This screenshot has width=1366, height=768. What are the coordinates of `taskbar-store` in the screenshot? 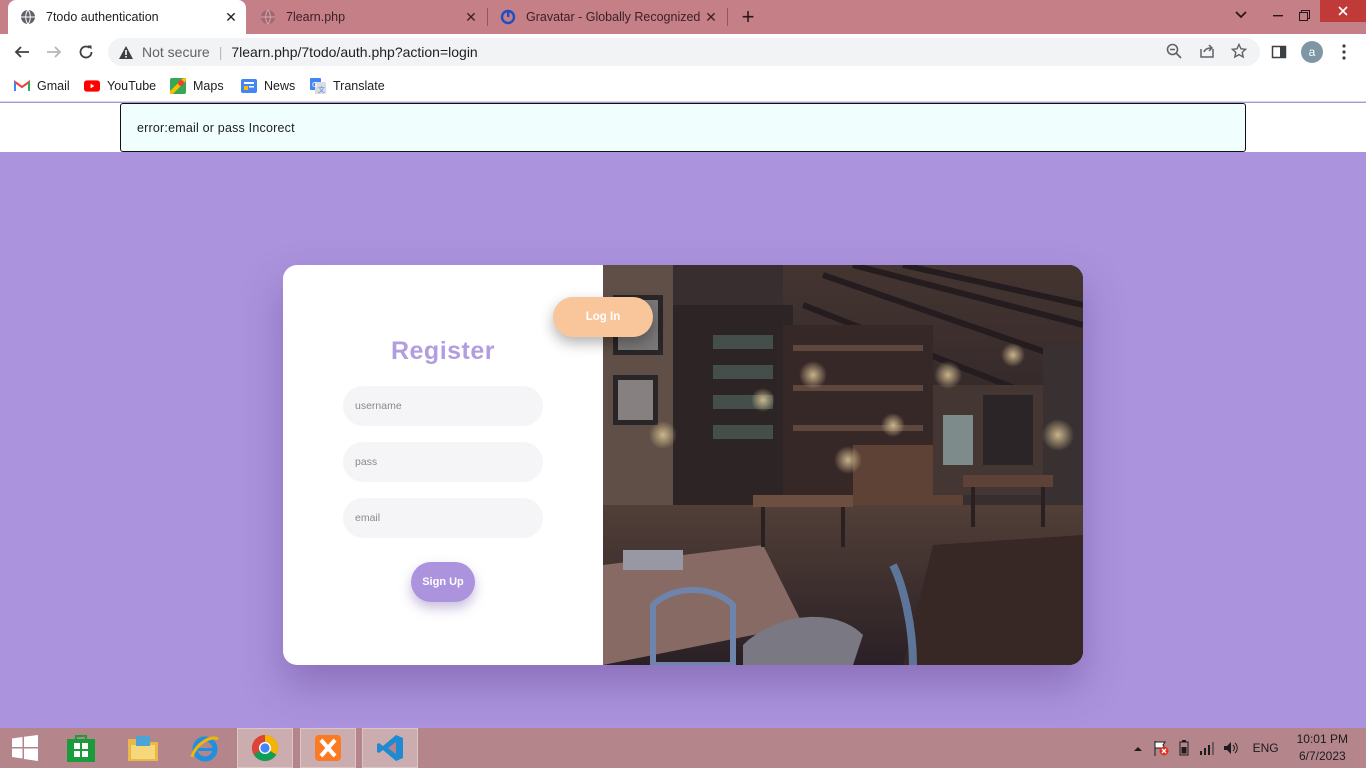 It's located at (81, 748).